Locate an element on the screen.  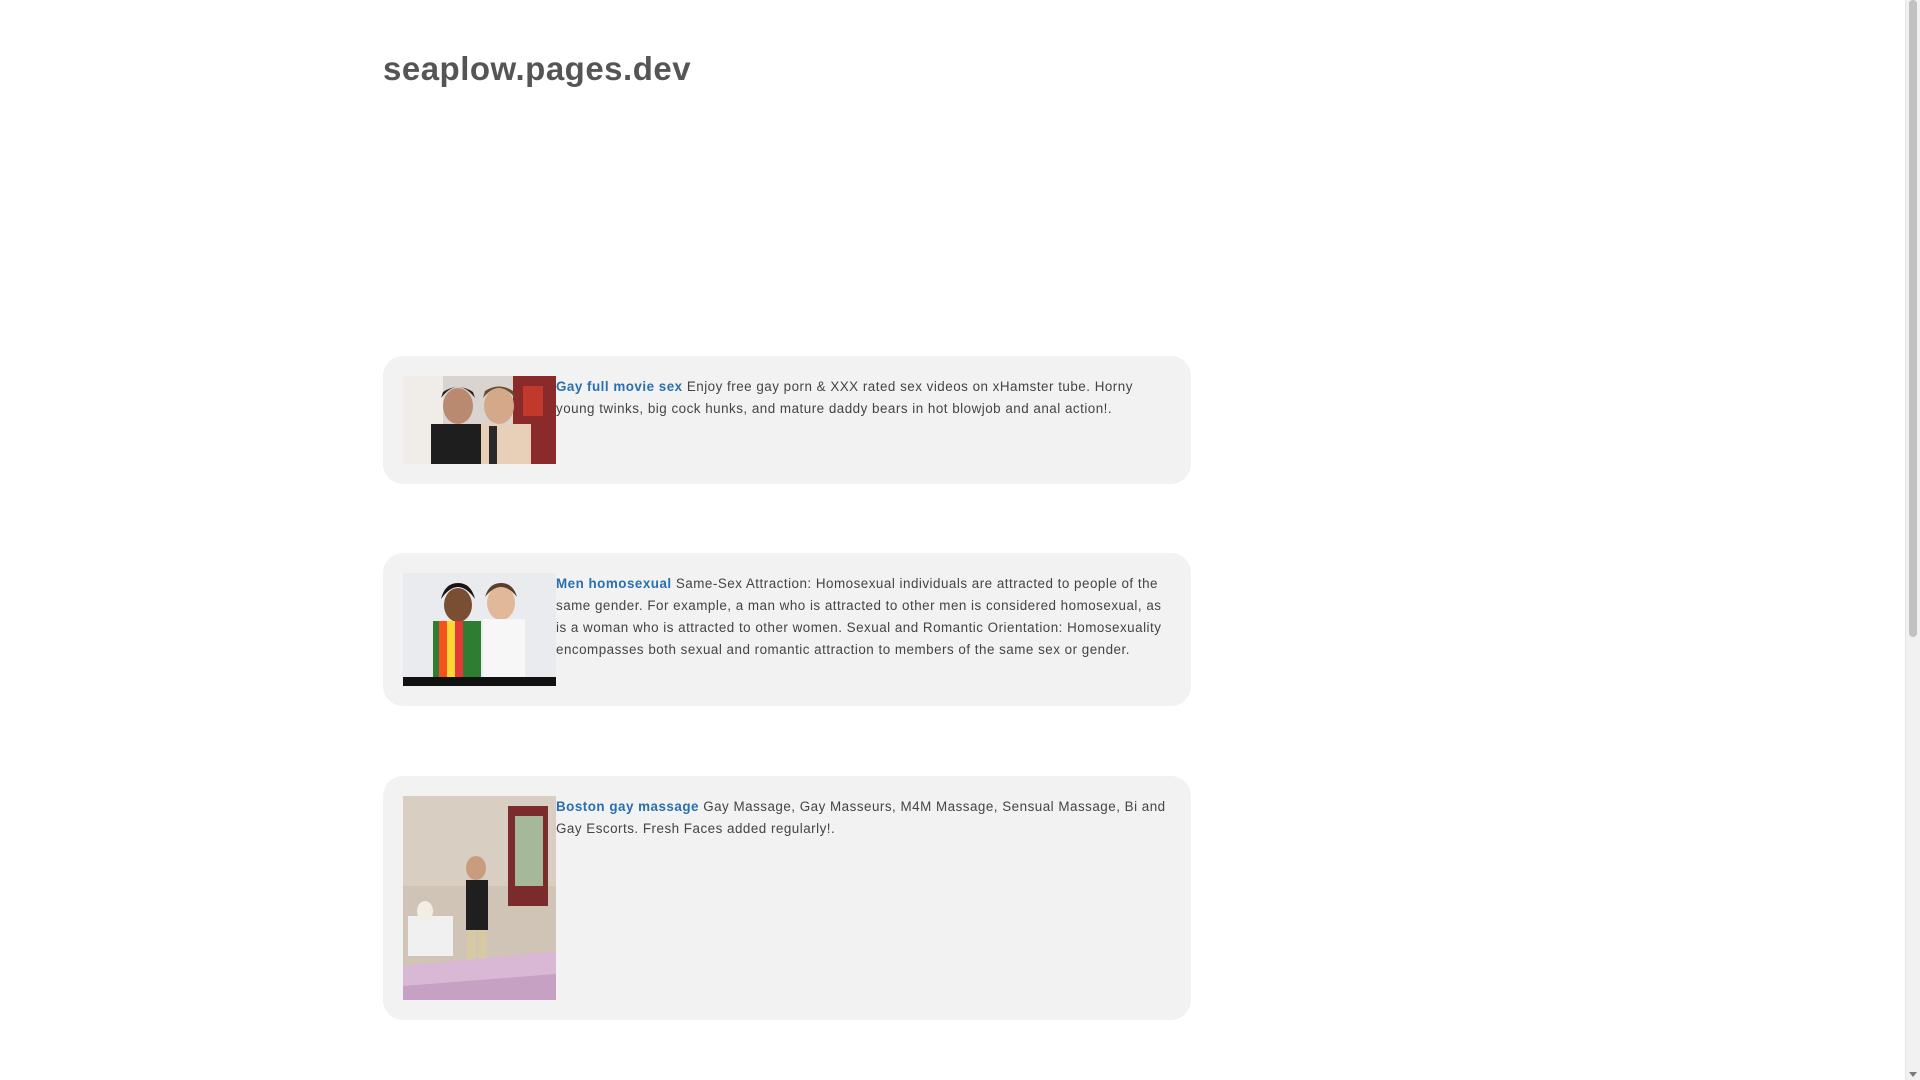
thumbnail-image-two-men-rainbow is located at coordinates (479, 629).